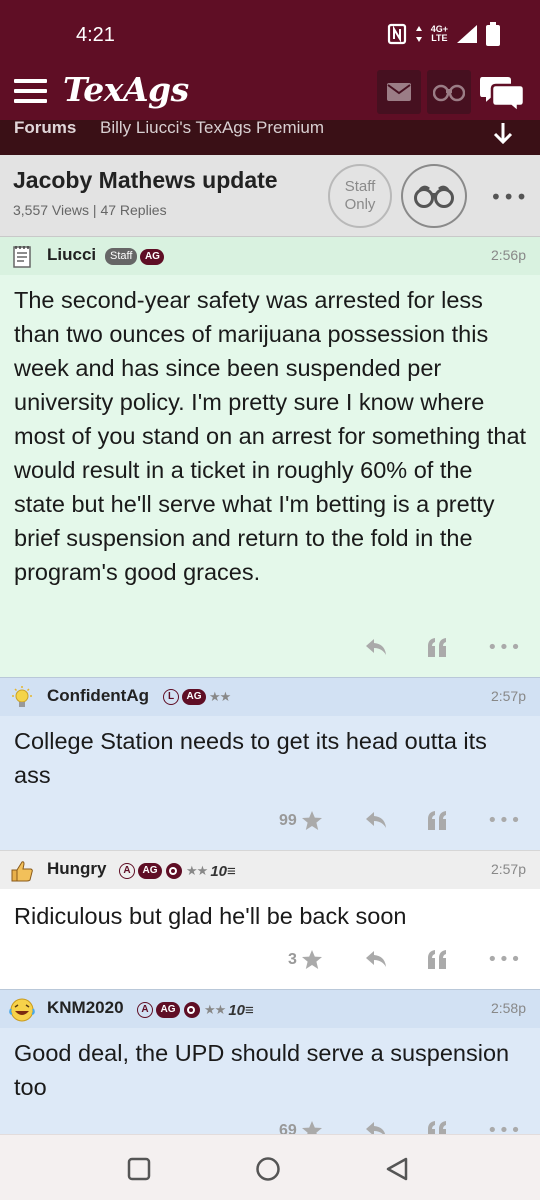  What do you see at coordinates (508, 255) in the screenshot?
I see `post-time: 2:56p` at bounding box center [508, 255].